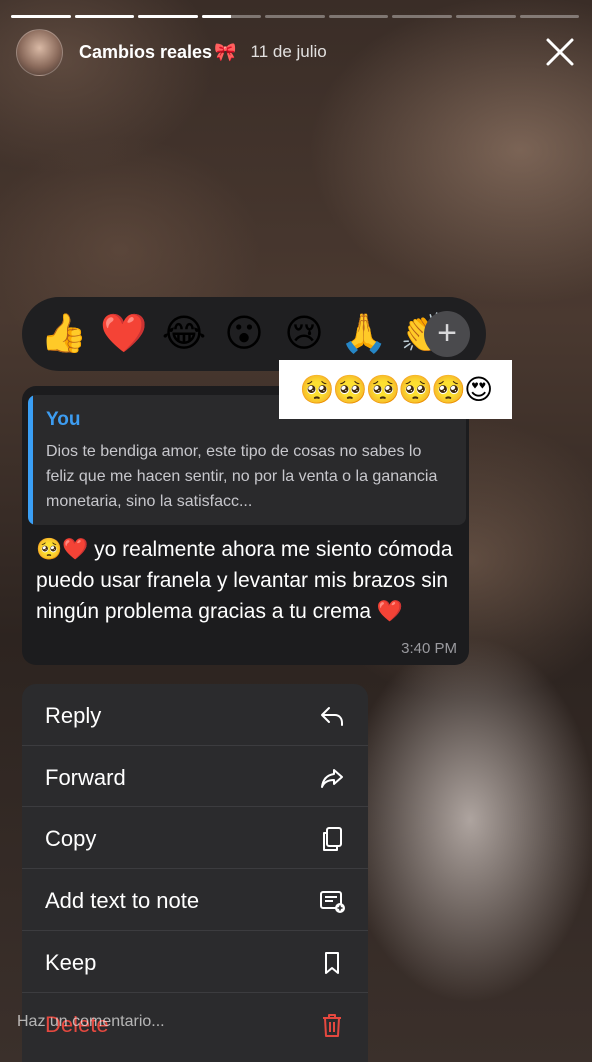  I want to click on menu-item-label: Add text to note, so click(122, 900).